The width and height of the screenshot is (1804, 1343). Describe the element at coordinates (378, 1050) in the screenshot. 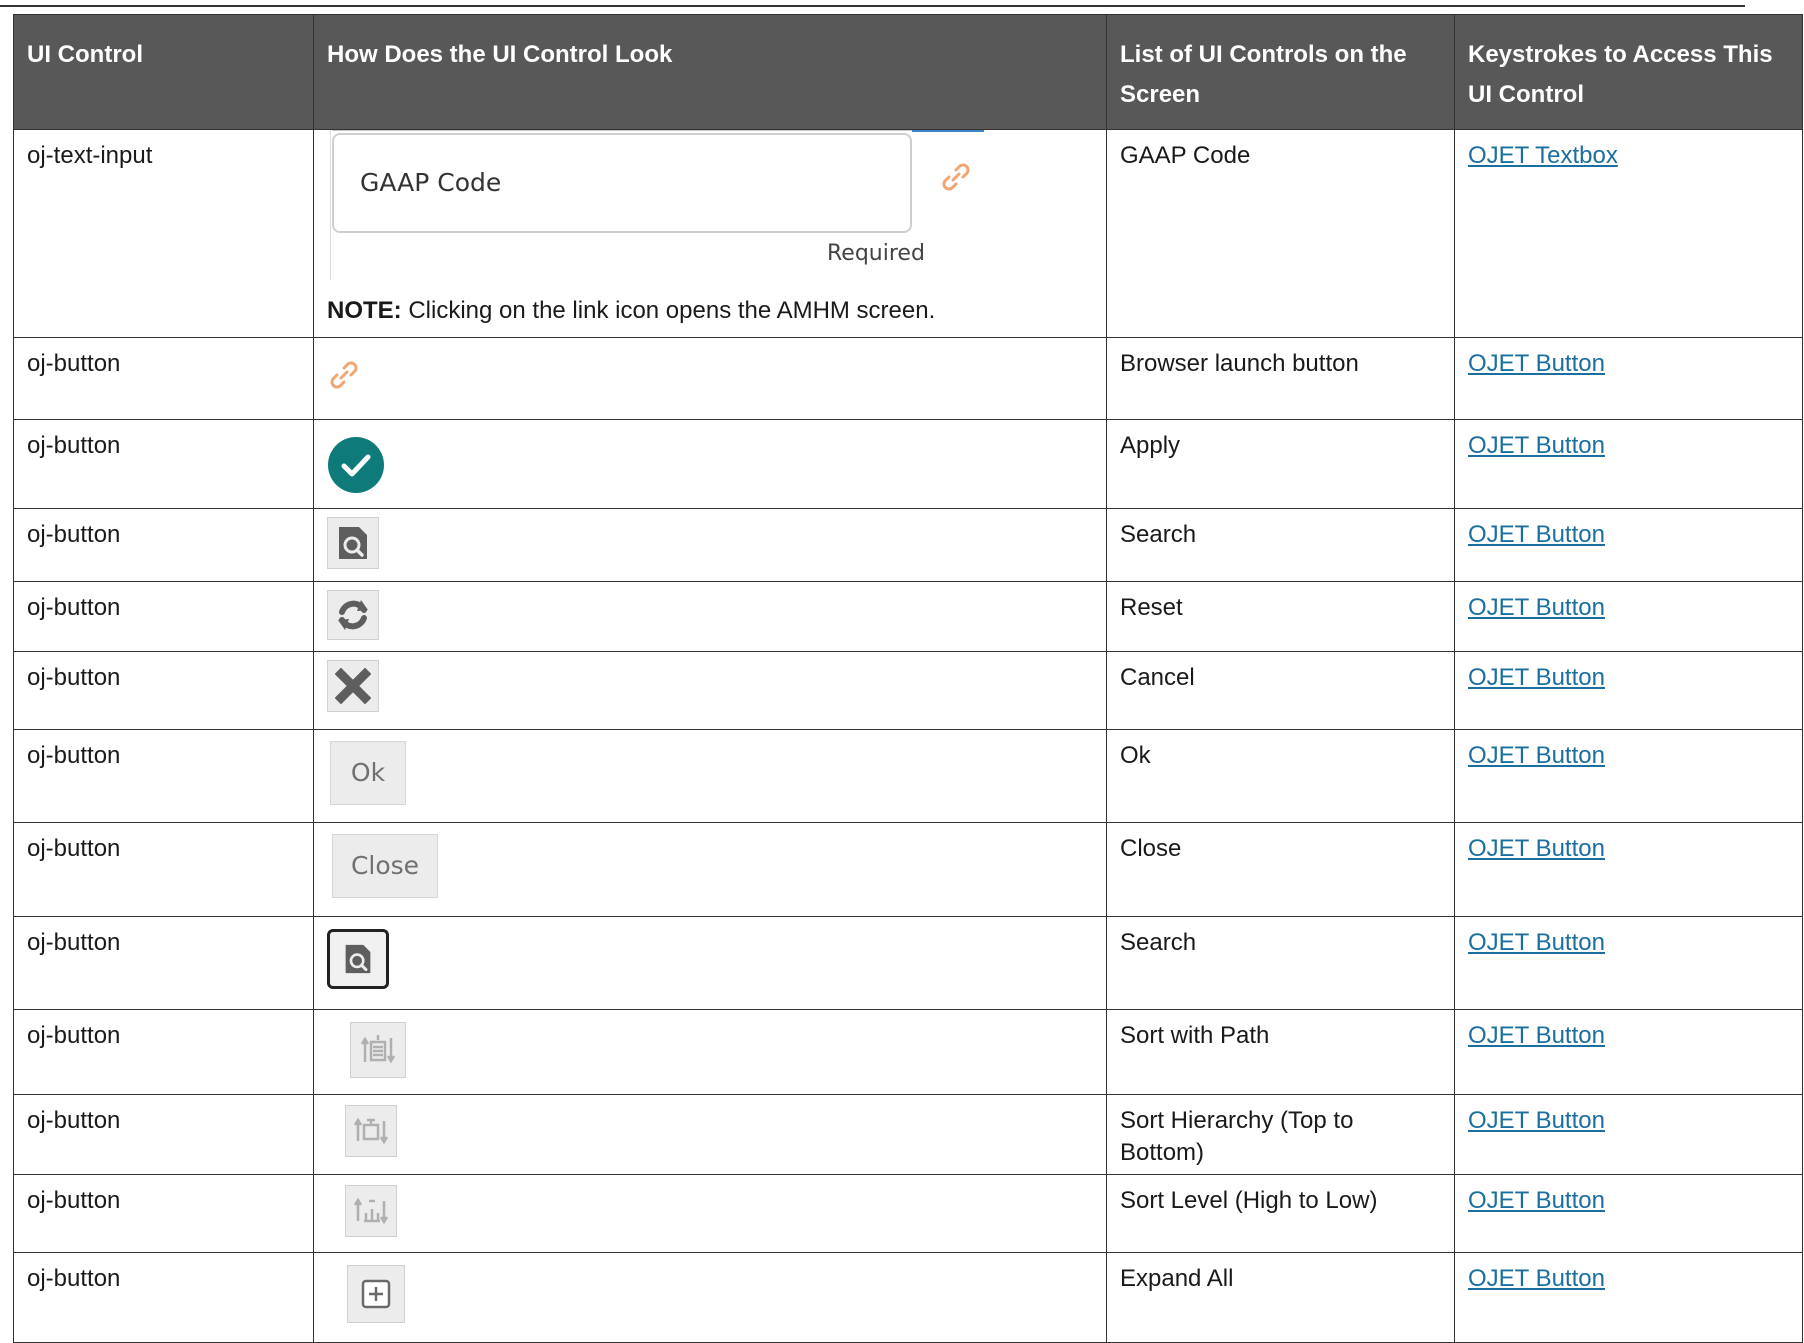

I see `sort-path-icon` at that location.